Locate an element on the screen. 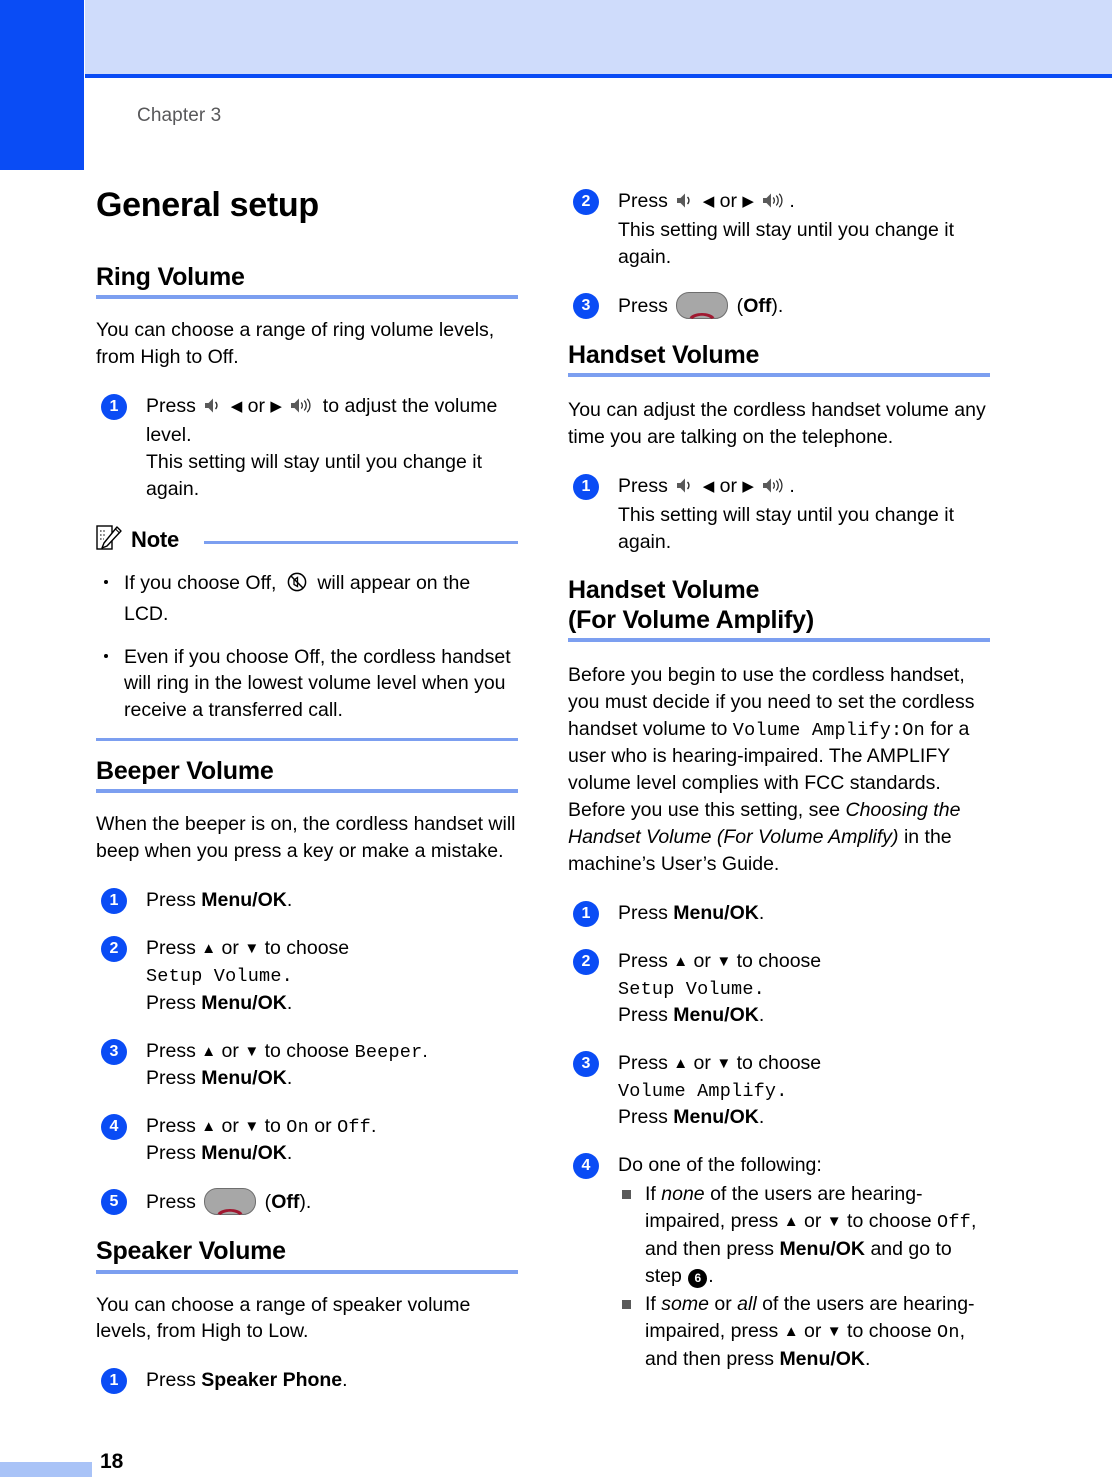 This screenshot has width=1112, height=1477. emphasis-text: none is located at coordinates (683, 1194).